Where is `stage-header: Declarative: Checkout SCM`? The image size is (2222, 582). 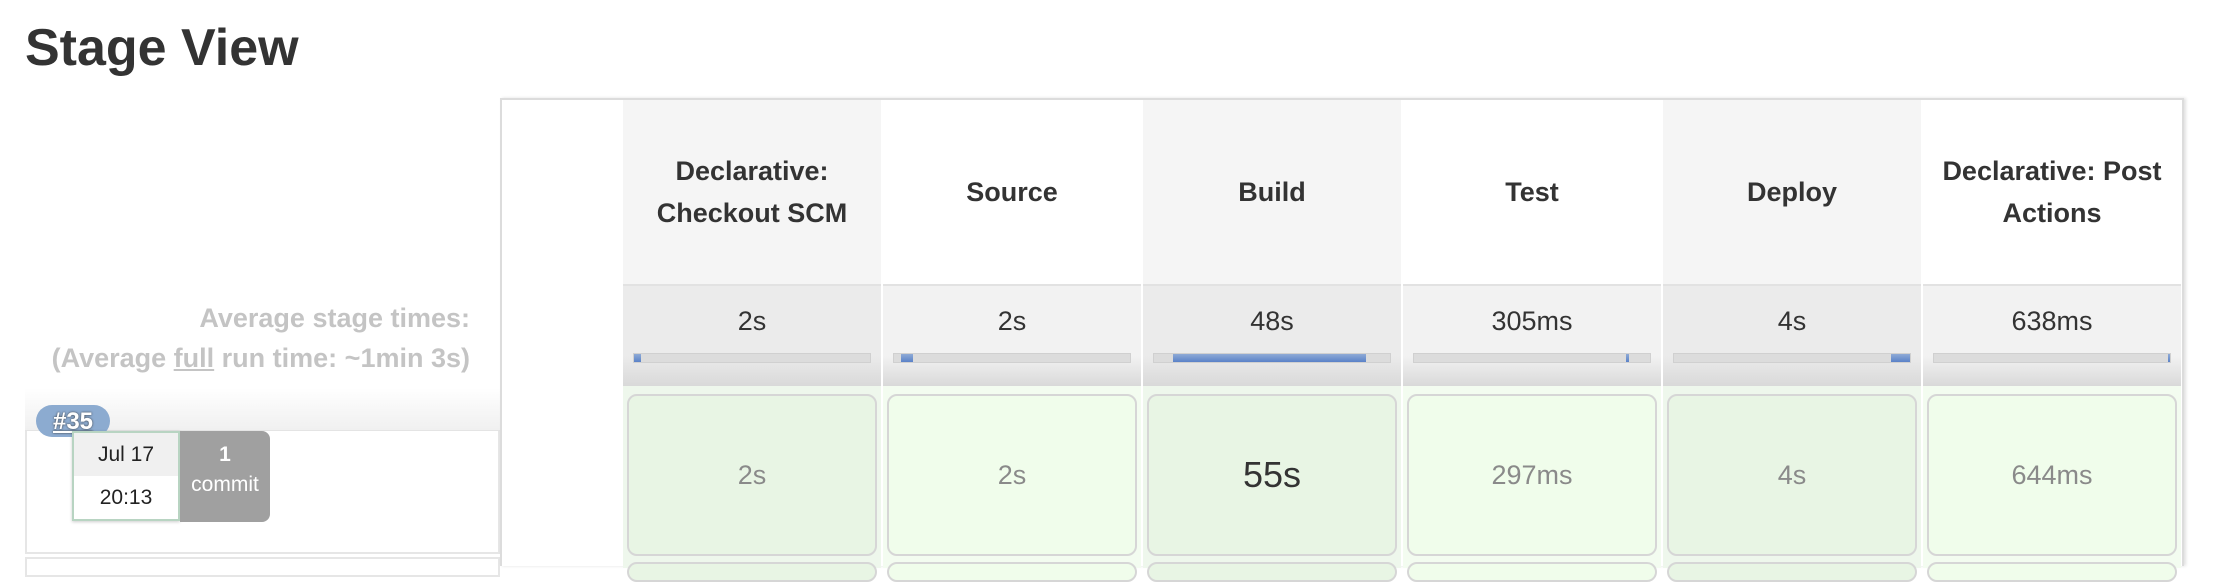 stage-header: Declarative: Checkout SCM is located at coordinates (752, 192).